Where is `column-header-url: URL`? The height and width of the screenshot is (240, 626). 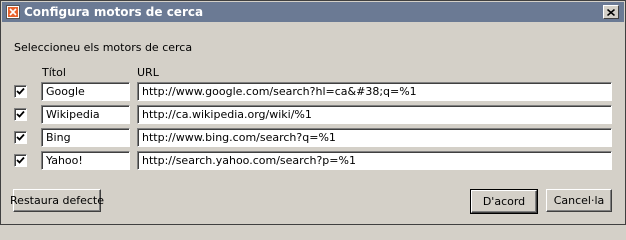 column-header-url: URL is located at coordinates (148, 72).